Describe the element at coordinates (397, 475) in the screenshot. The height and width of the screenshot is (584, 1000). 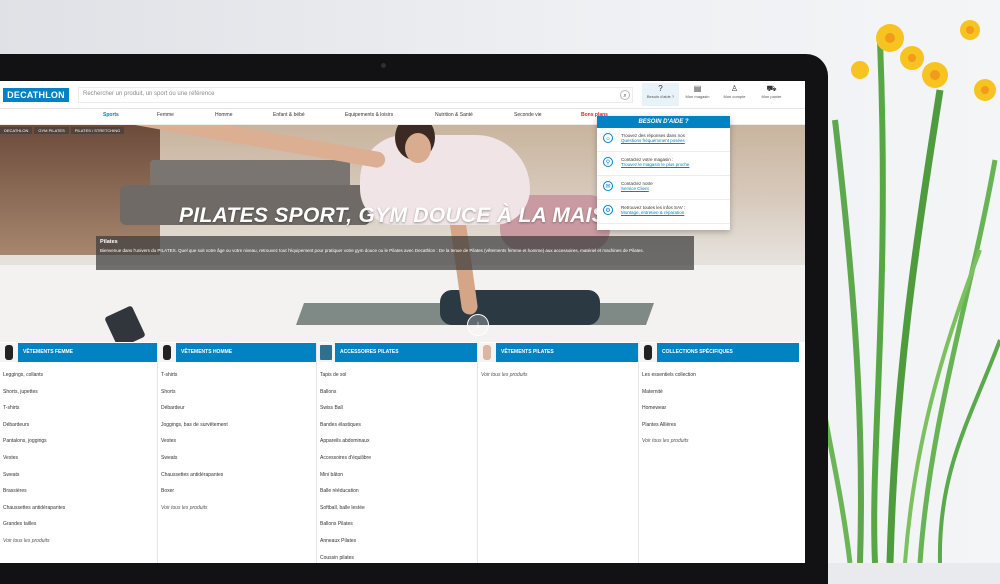
I see `category-link: Mini bâton` at that location.